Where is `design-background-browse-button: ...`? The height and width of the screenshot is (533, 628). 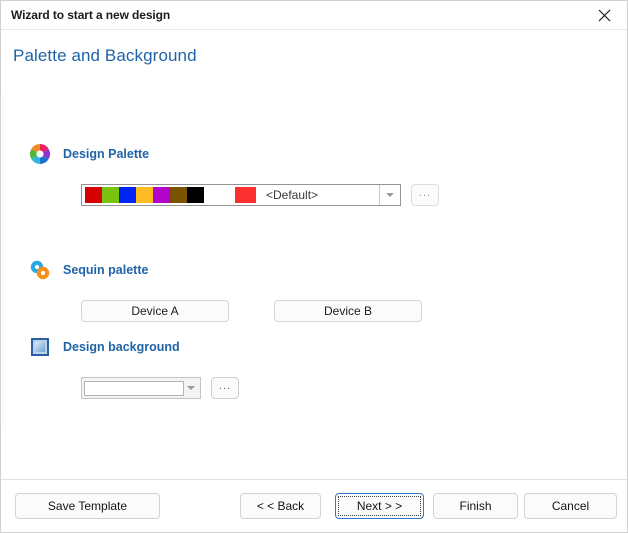 design-background-browse-button: ... is located at coordinates (225, 388).